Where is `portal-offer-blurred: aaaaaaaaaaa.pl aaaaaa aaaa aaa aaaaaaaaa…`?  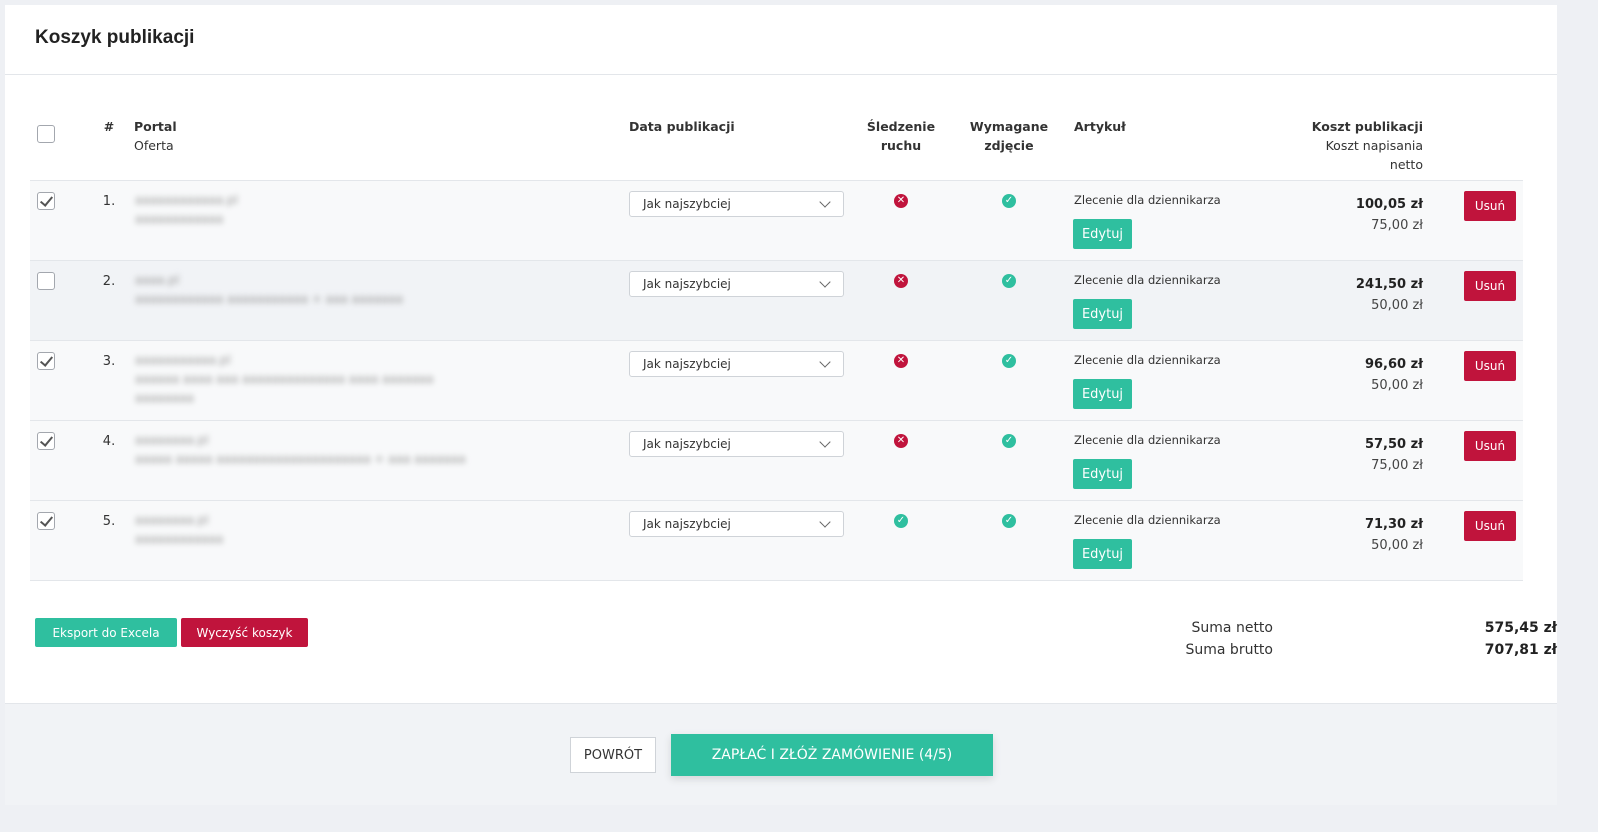 portal-offer-blurred: aaaaaaaaaaa.pl aaaaaa aaaa aaa aaaaaaaaa… is located at coordinates (312, 386).